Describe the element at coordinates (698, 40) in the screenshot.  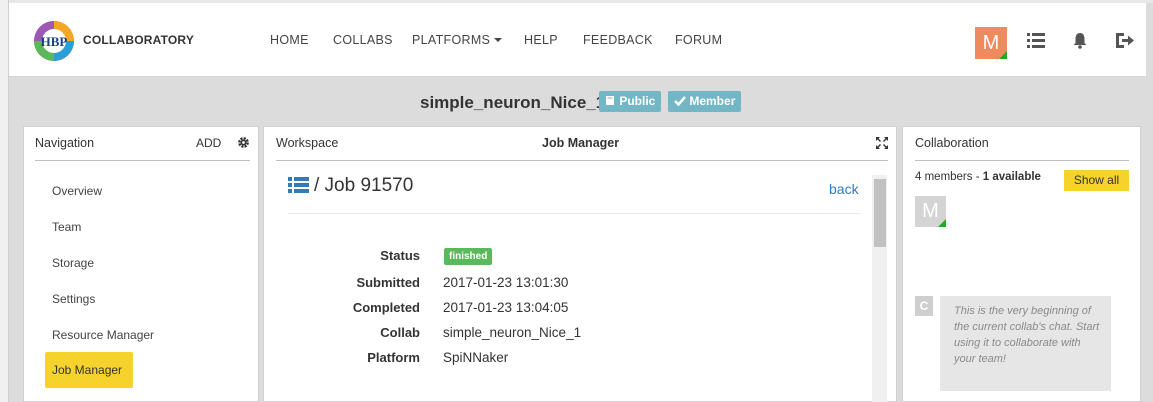
I see `menu-forum: FORUM` at that location.